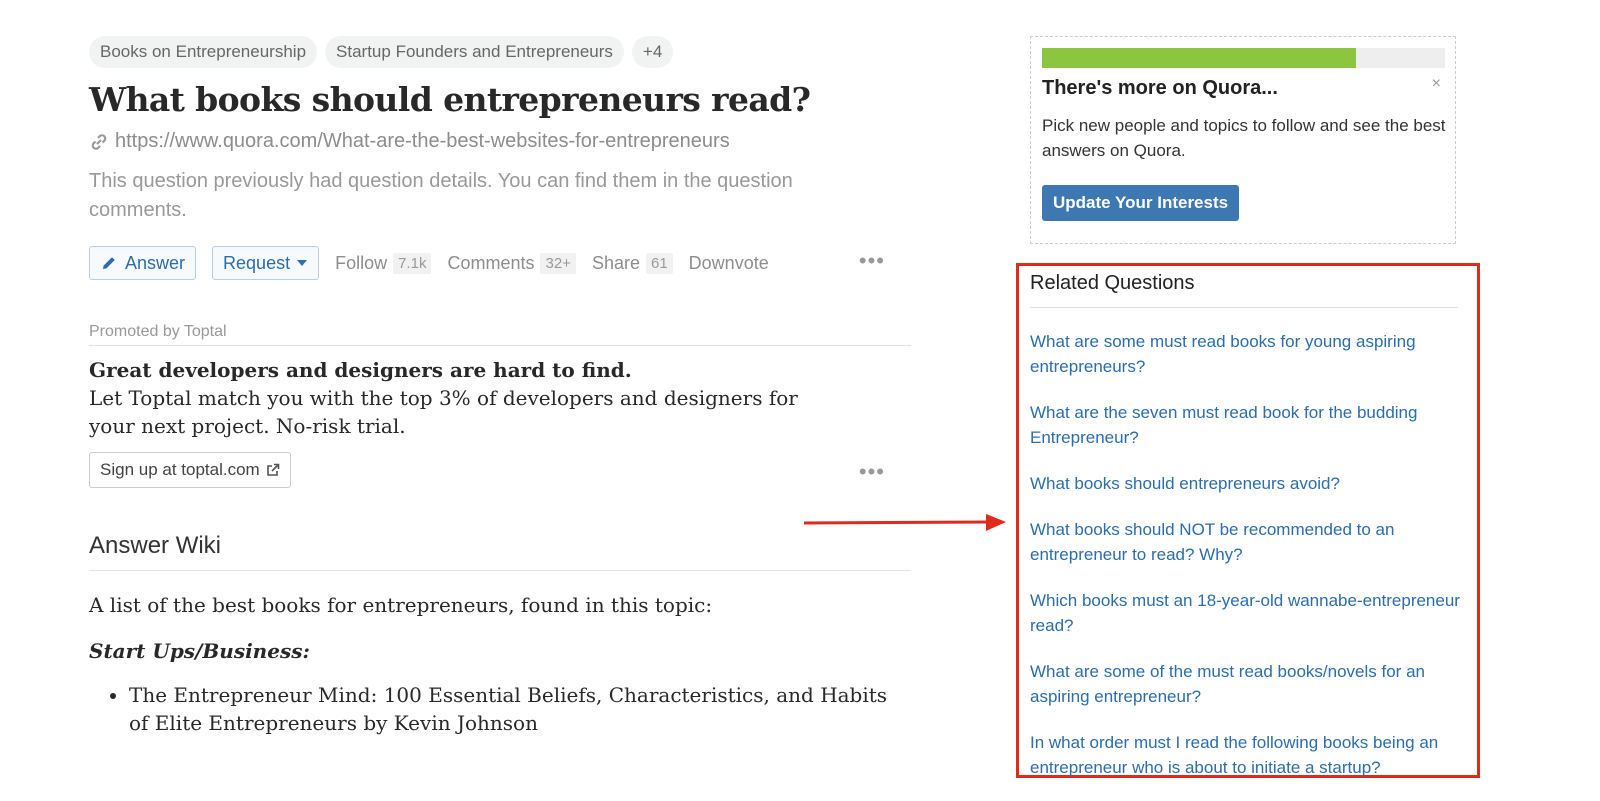  Describe the element at coordinates (302, 263) in the screenshot. I see `caret-down-icon` at that location.